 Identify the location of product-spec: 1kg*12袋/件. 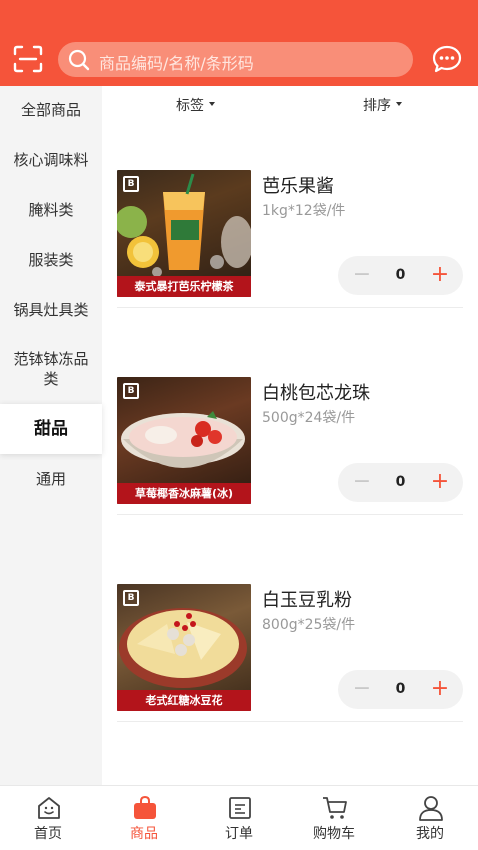
(304, 211).